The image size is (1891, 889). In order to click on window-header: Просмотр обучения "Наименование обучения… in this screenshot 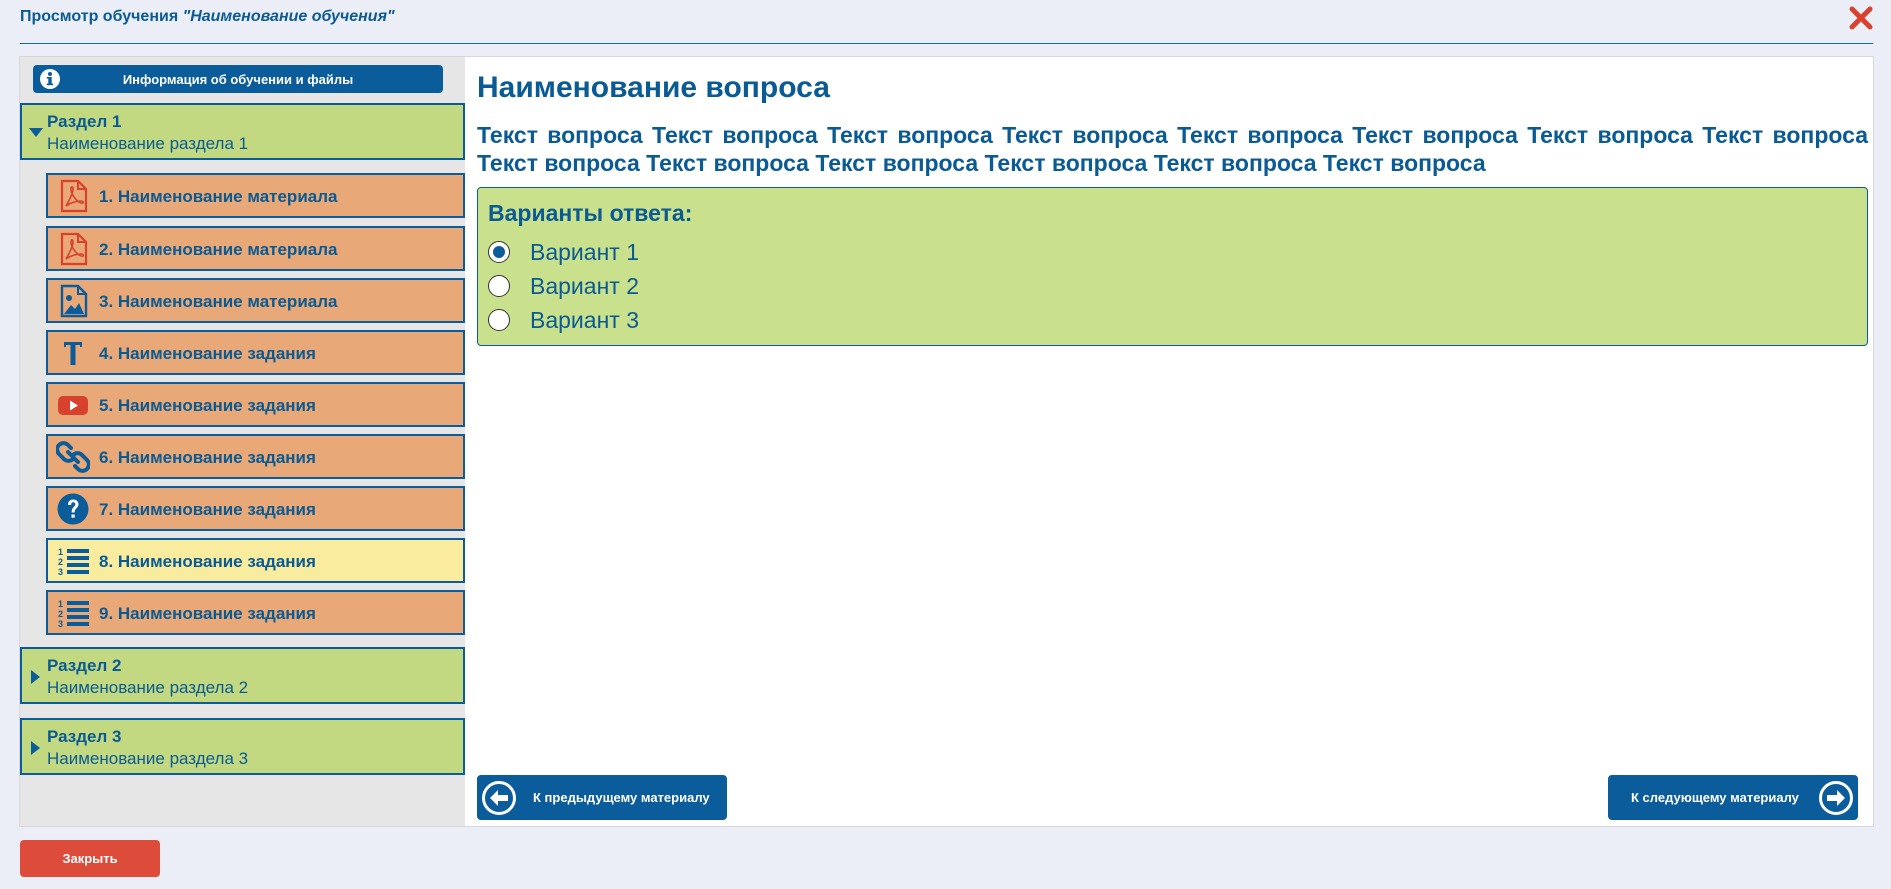, I will do `click(946, 22)`.